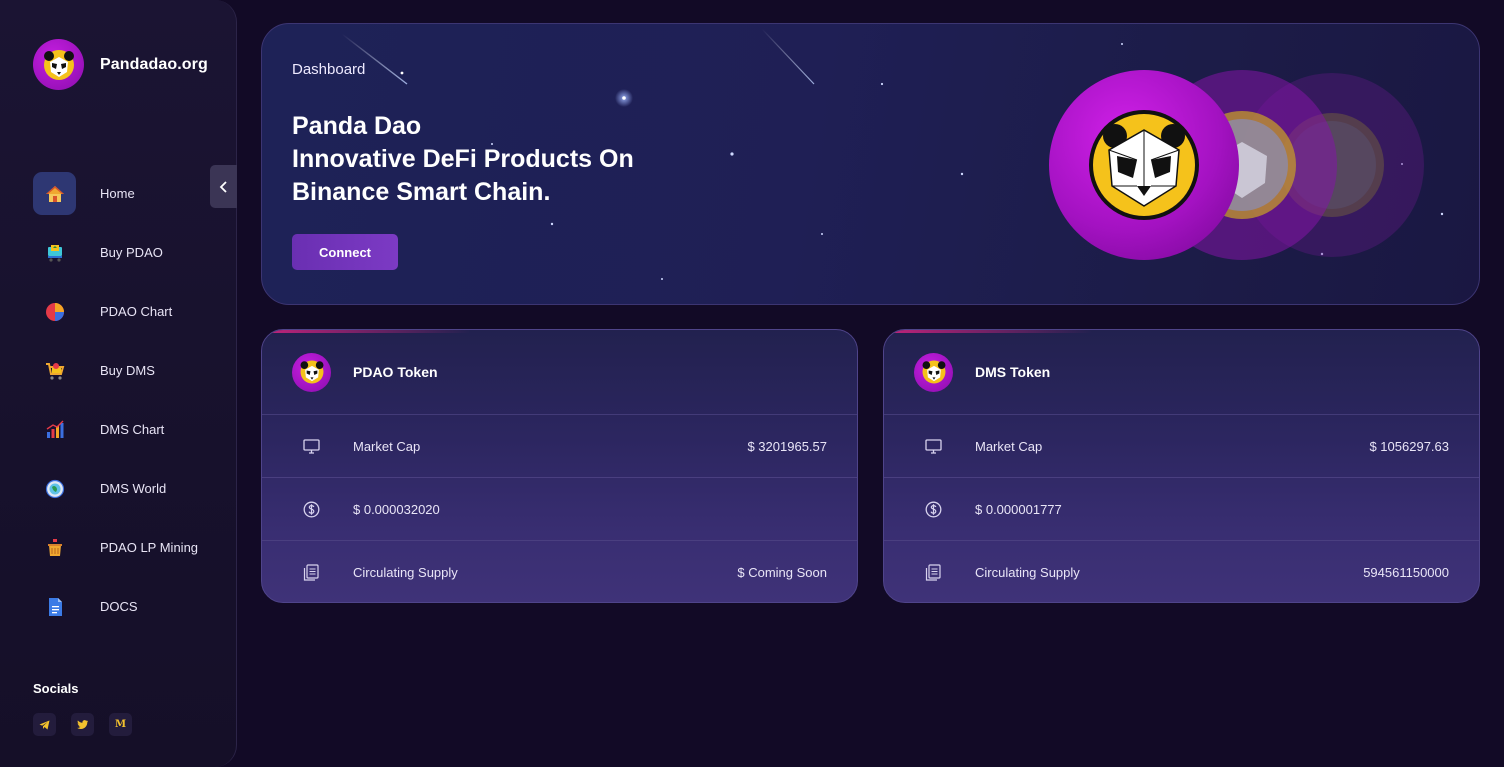 Image resolution: width=1504 pixels, height=767 pixels. Describe the element at coordinates (54, 193) in the screenshot. I see `home-icon` at that location.